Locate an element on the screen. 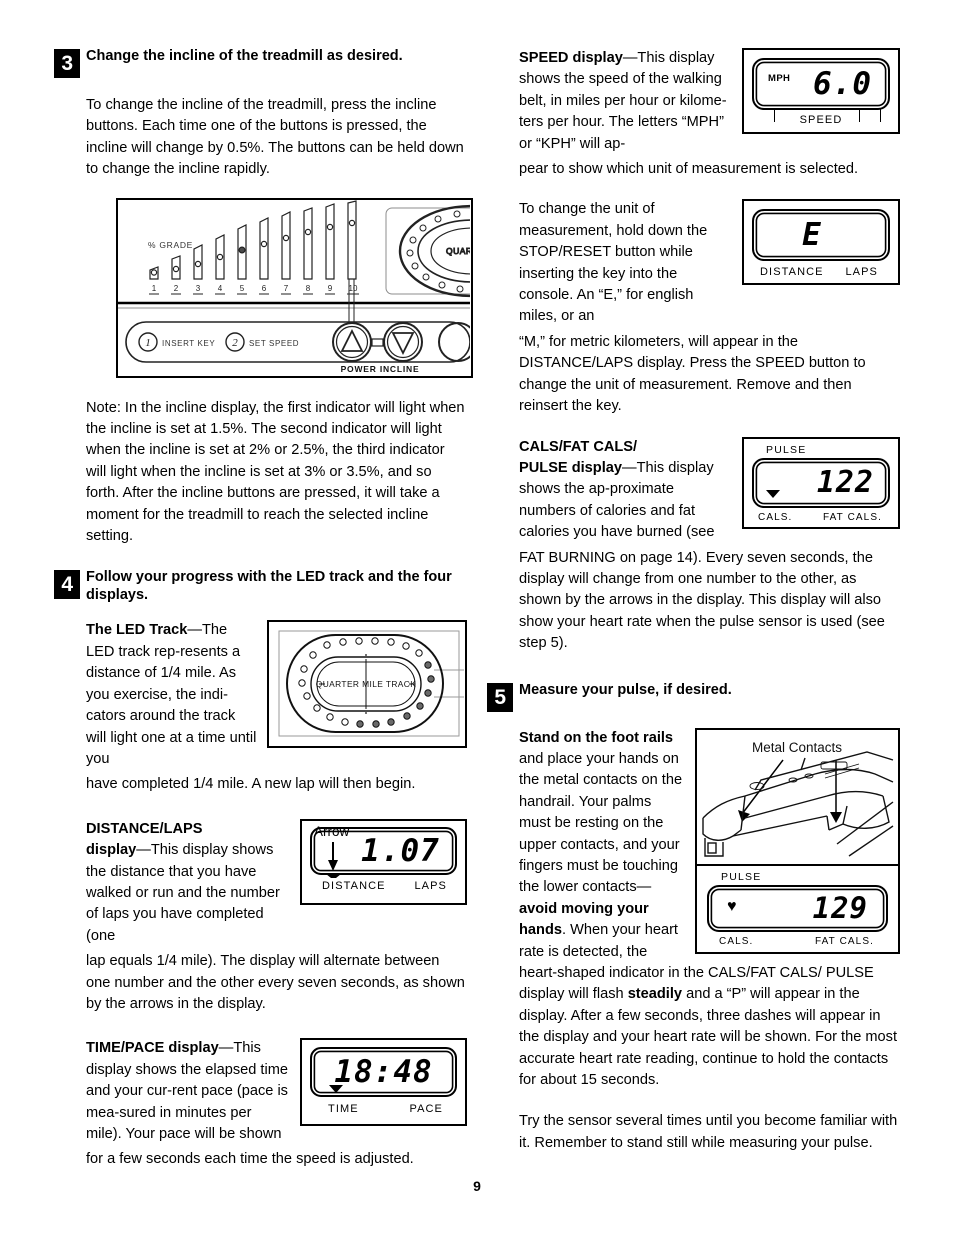 This screenshot has width=954, height=1235. svg-text: 7 is located at coordinates (286, 288).